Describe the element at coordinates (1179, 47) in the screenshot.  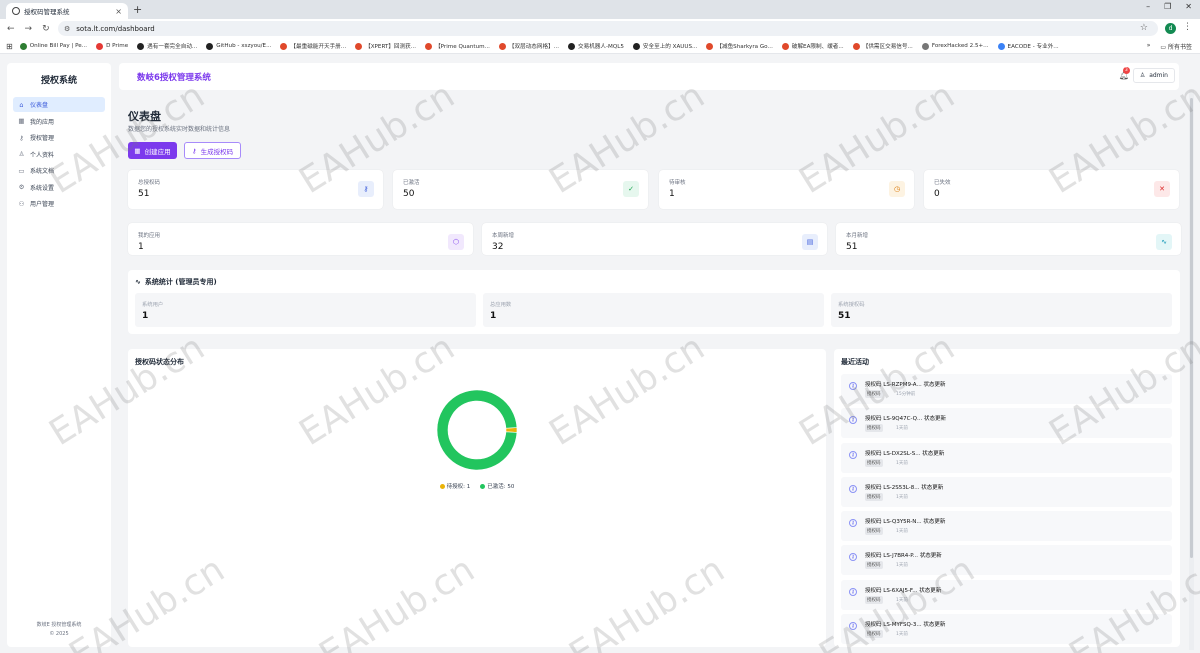
I see `all-bookmarks-label: 所有书签` at that location.